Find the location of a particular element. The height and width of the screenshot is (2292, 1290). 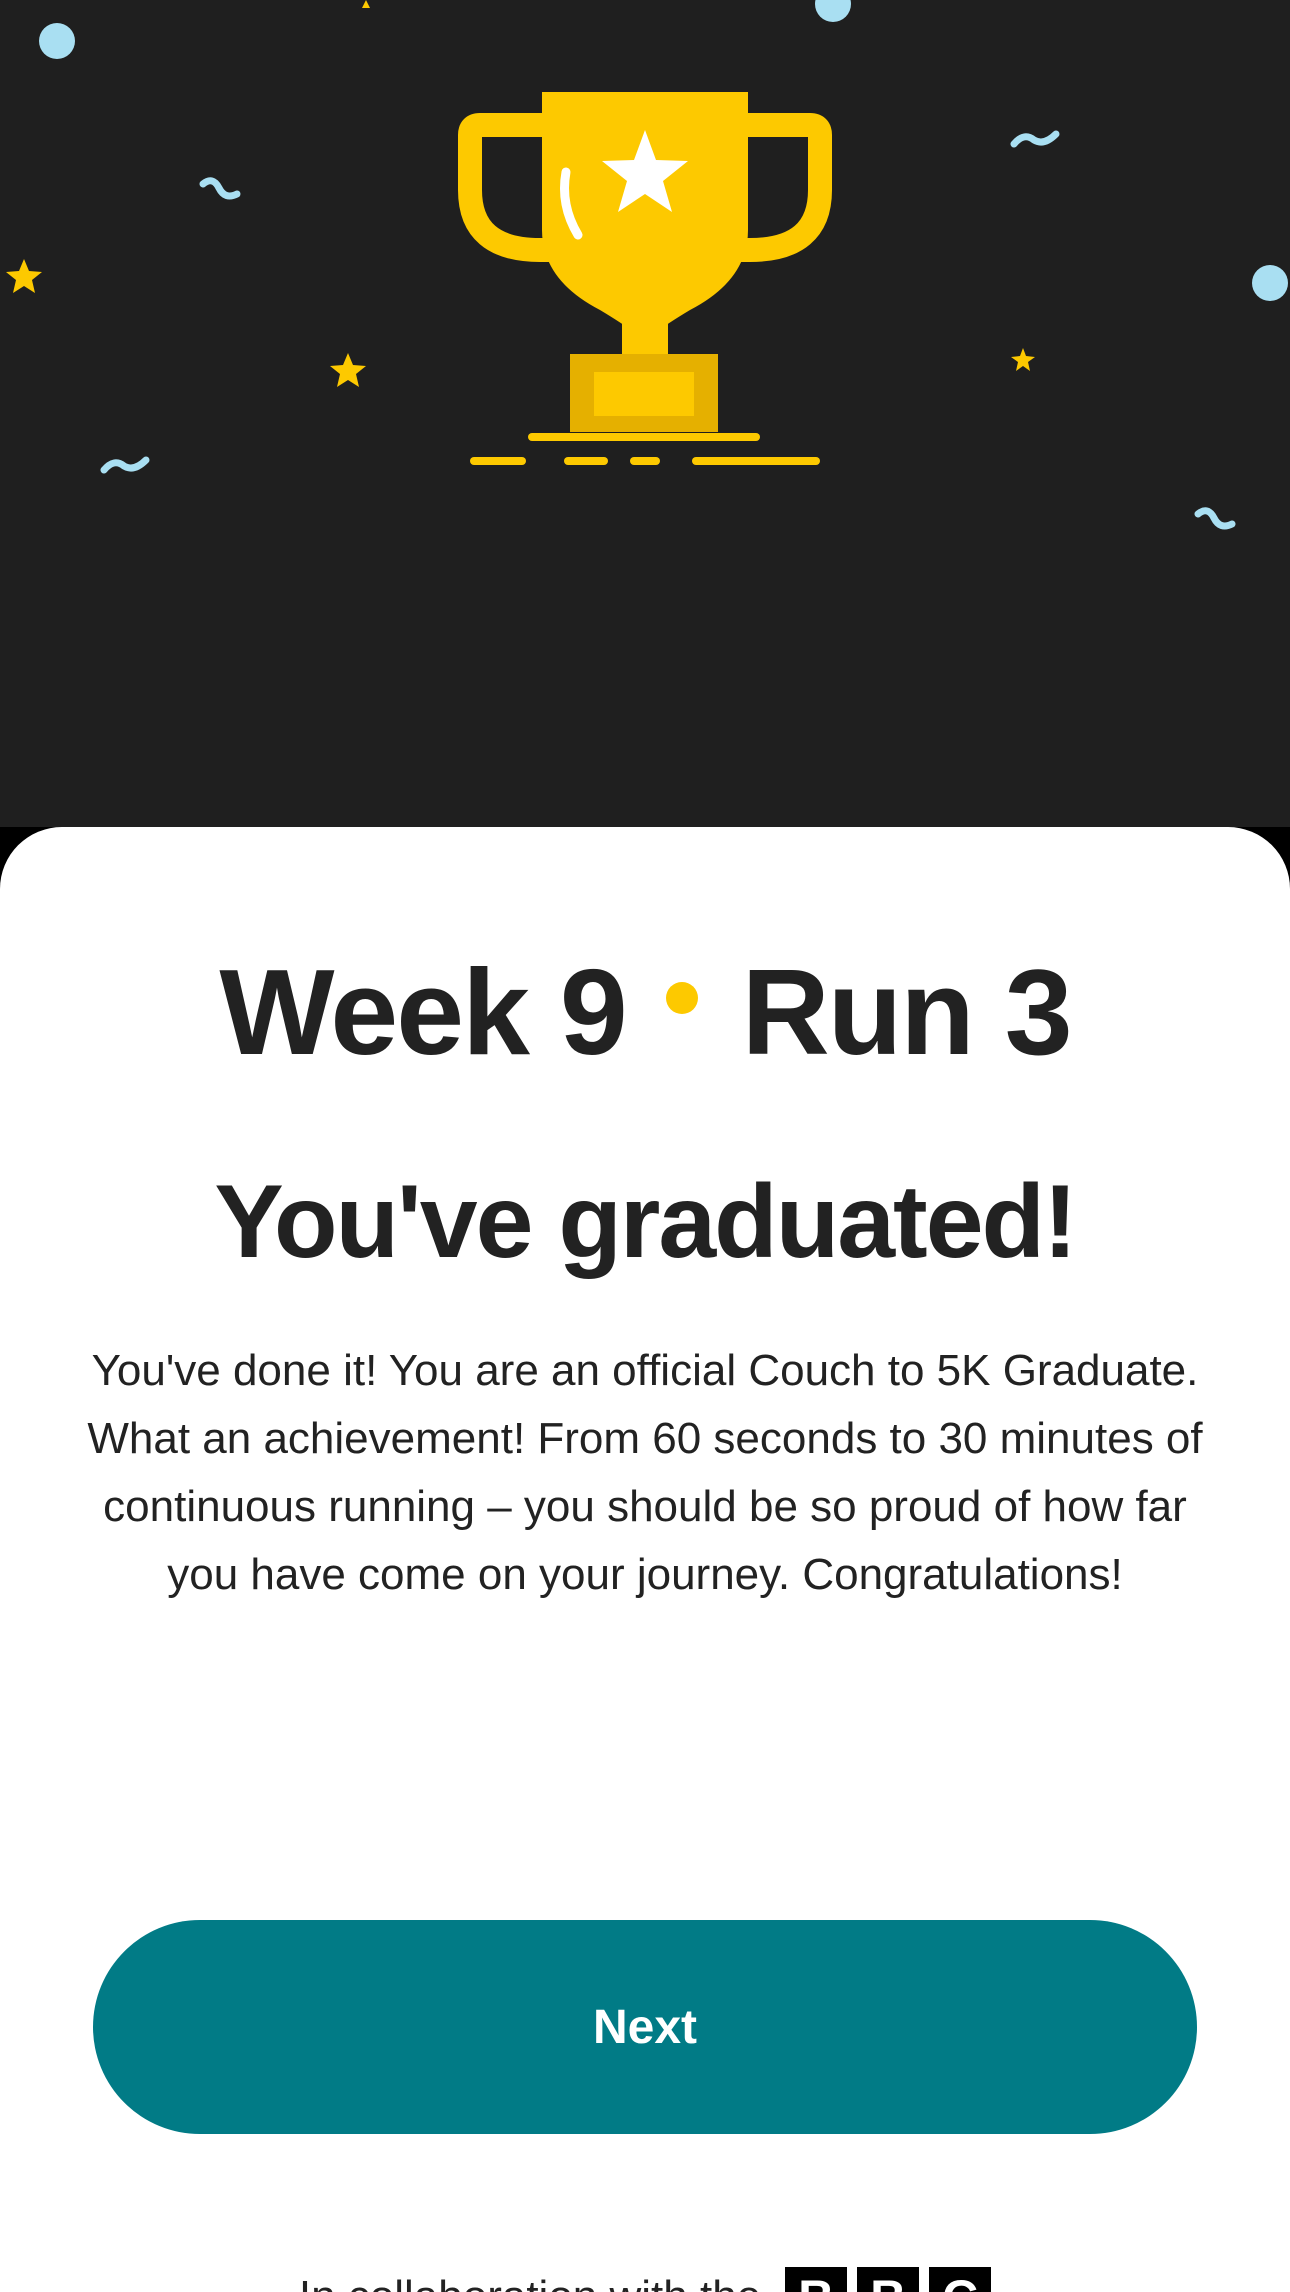

week-label: Week 9 is located at coordinates (423, 1012).